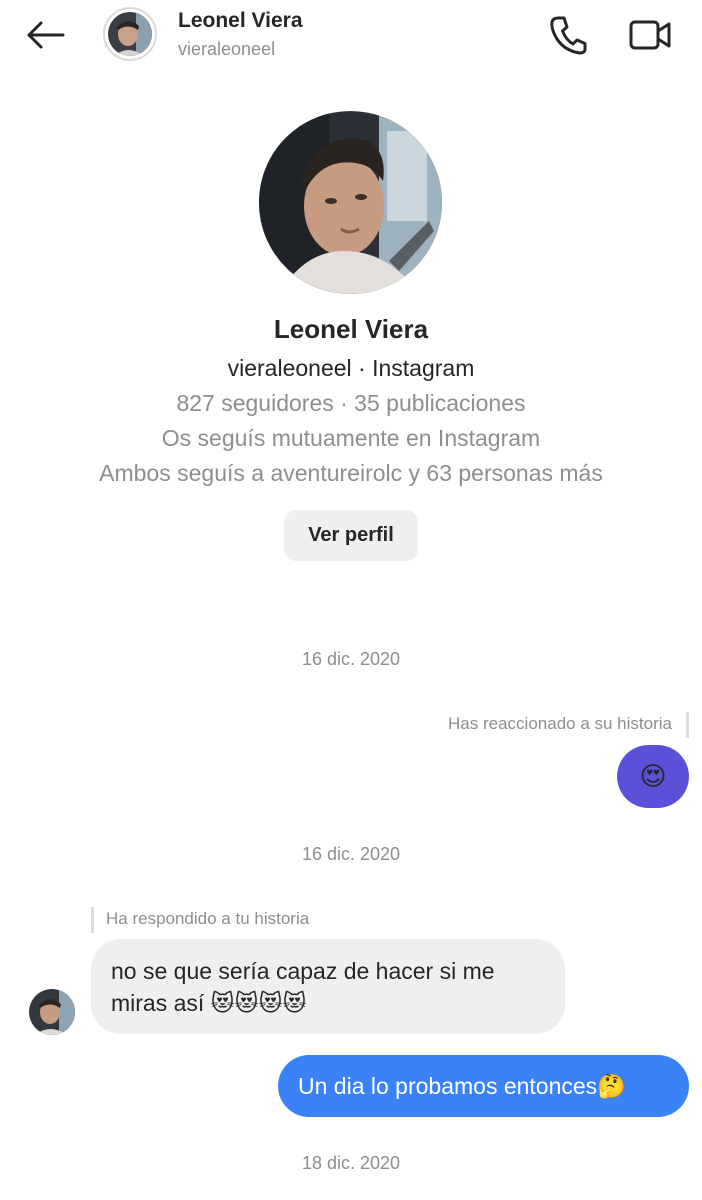 The height and width of the screenshot is (1200, 702). I want to click on profile-stats: 827 seguidores · 35 publicaciones, so click(351, 403).